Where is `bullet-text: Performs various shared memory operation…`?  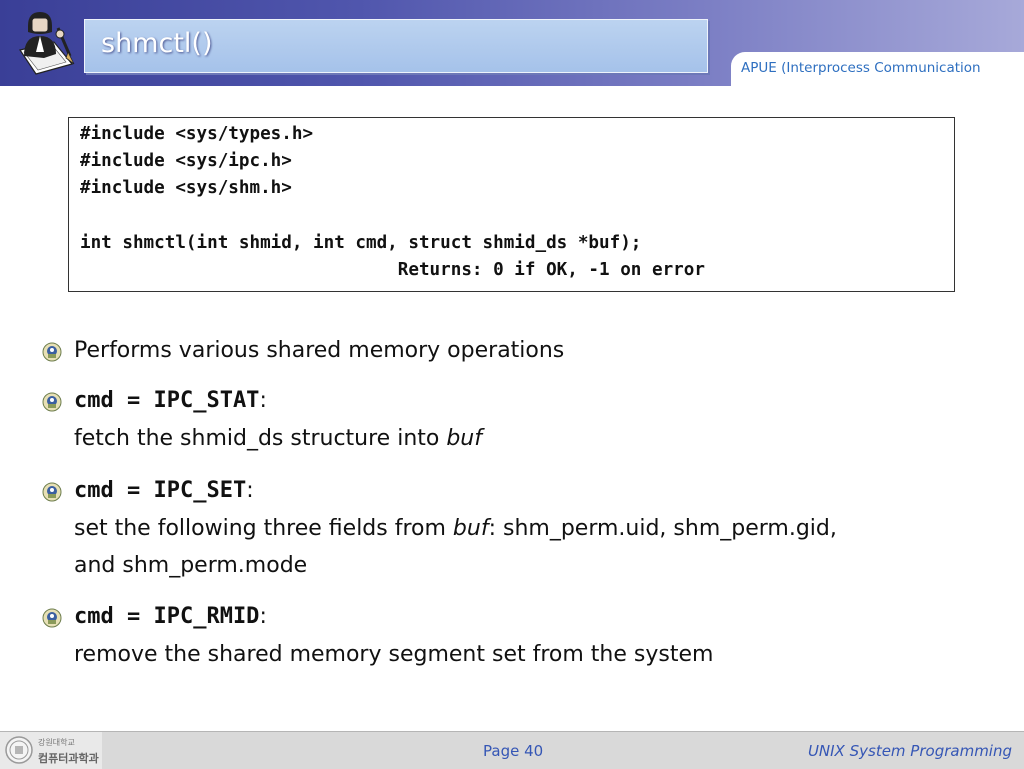
bullet-text: Performs various shared memory operation… is located at coordinates (319, 350).